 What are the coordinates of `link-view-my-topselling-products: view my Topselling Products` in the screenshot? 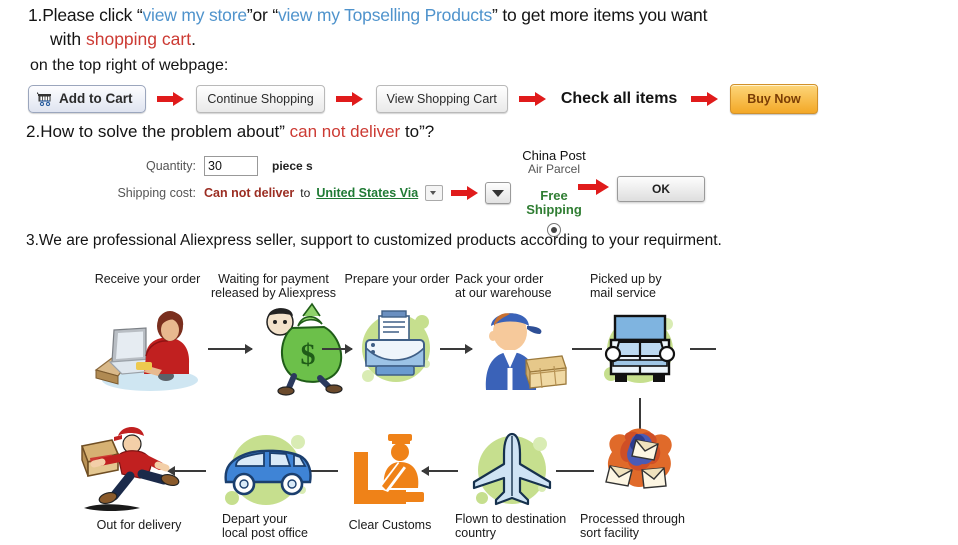 It's located at (385, 15).